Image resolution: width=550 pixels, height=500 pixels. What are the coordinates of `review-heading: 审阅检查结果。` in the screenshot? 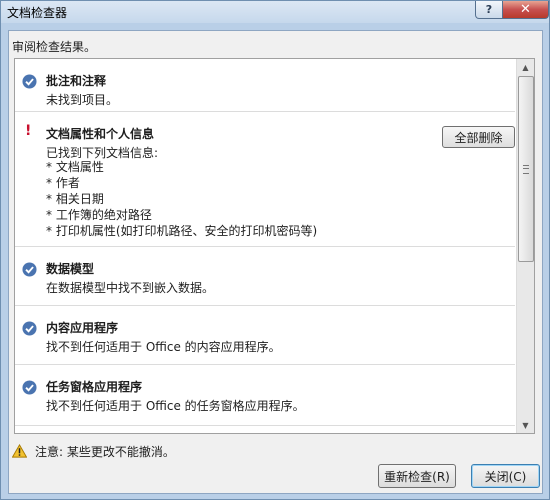 It's located at (54, 47).